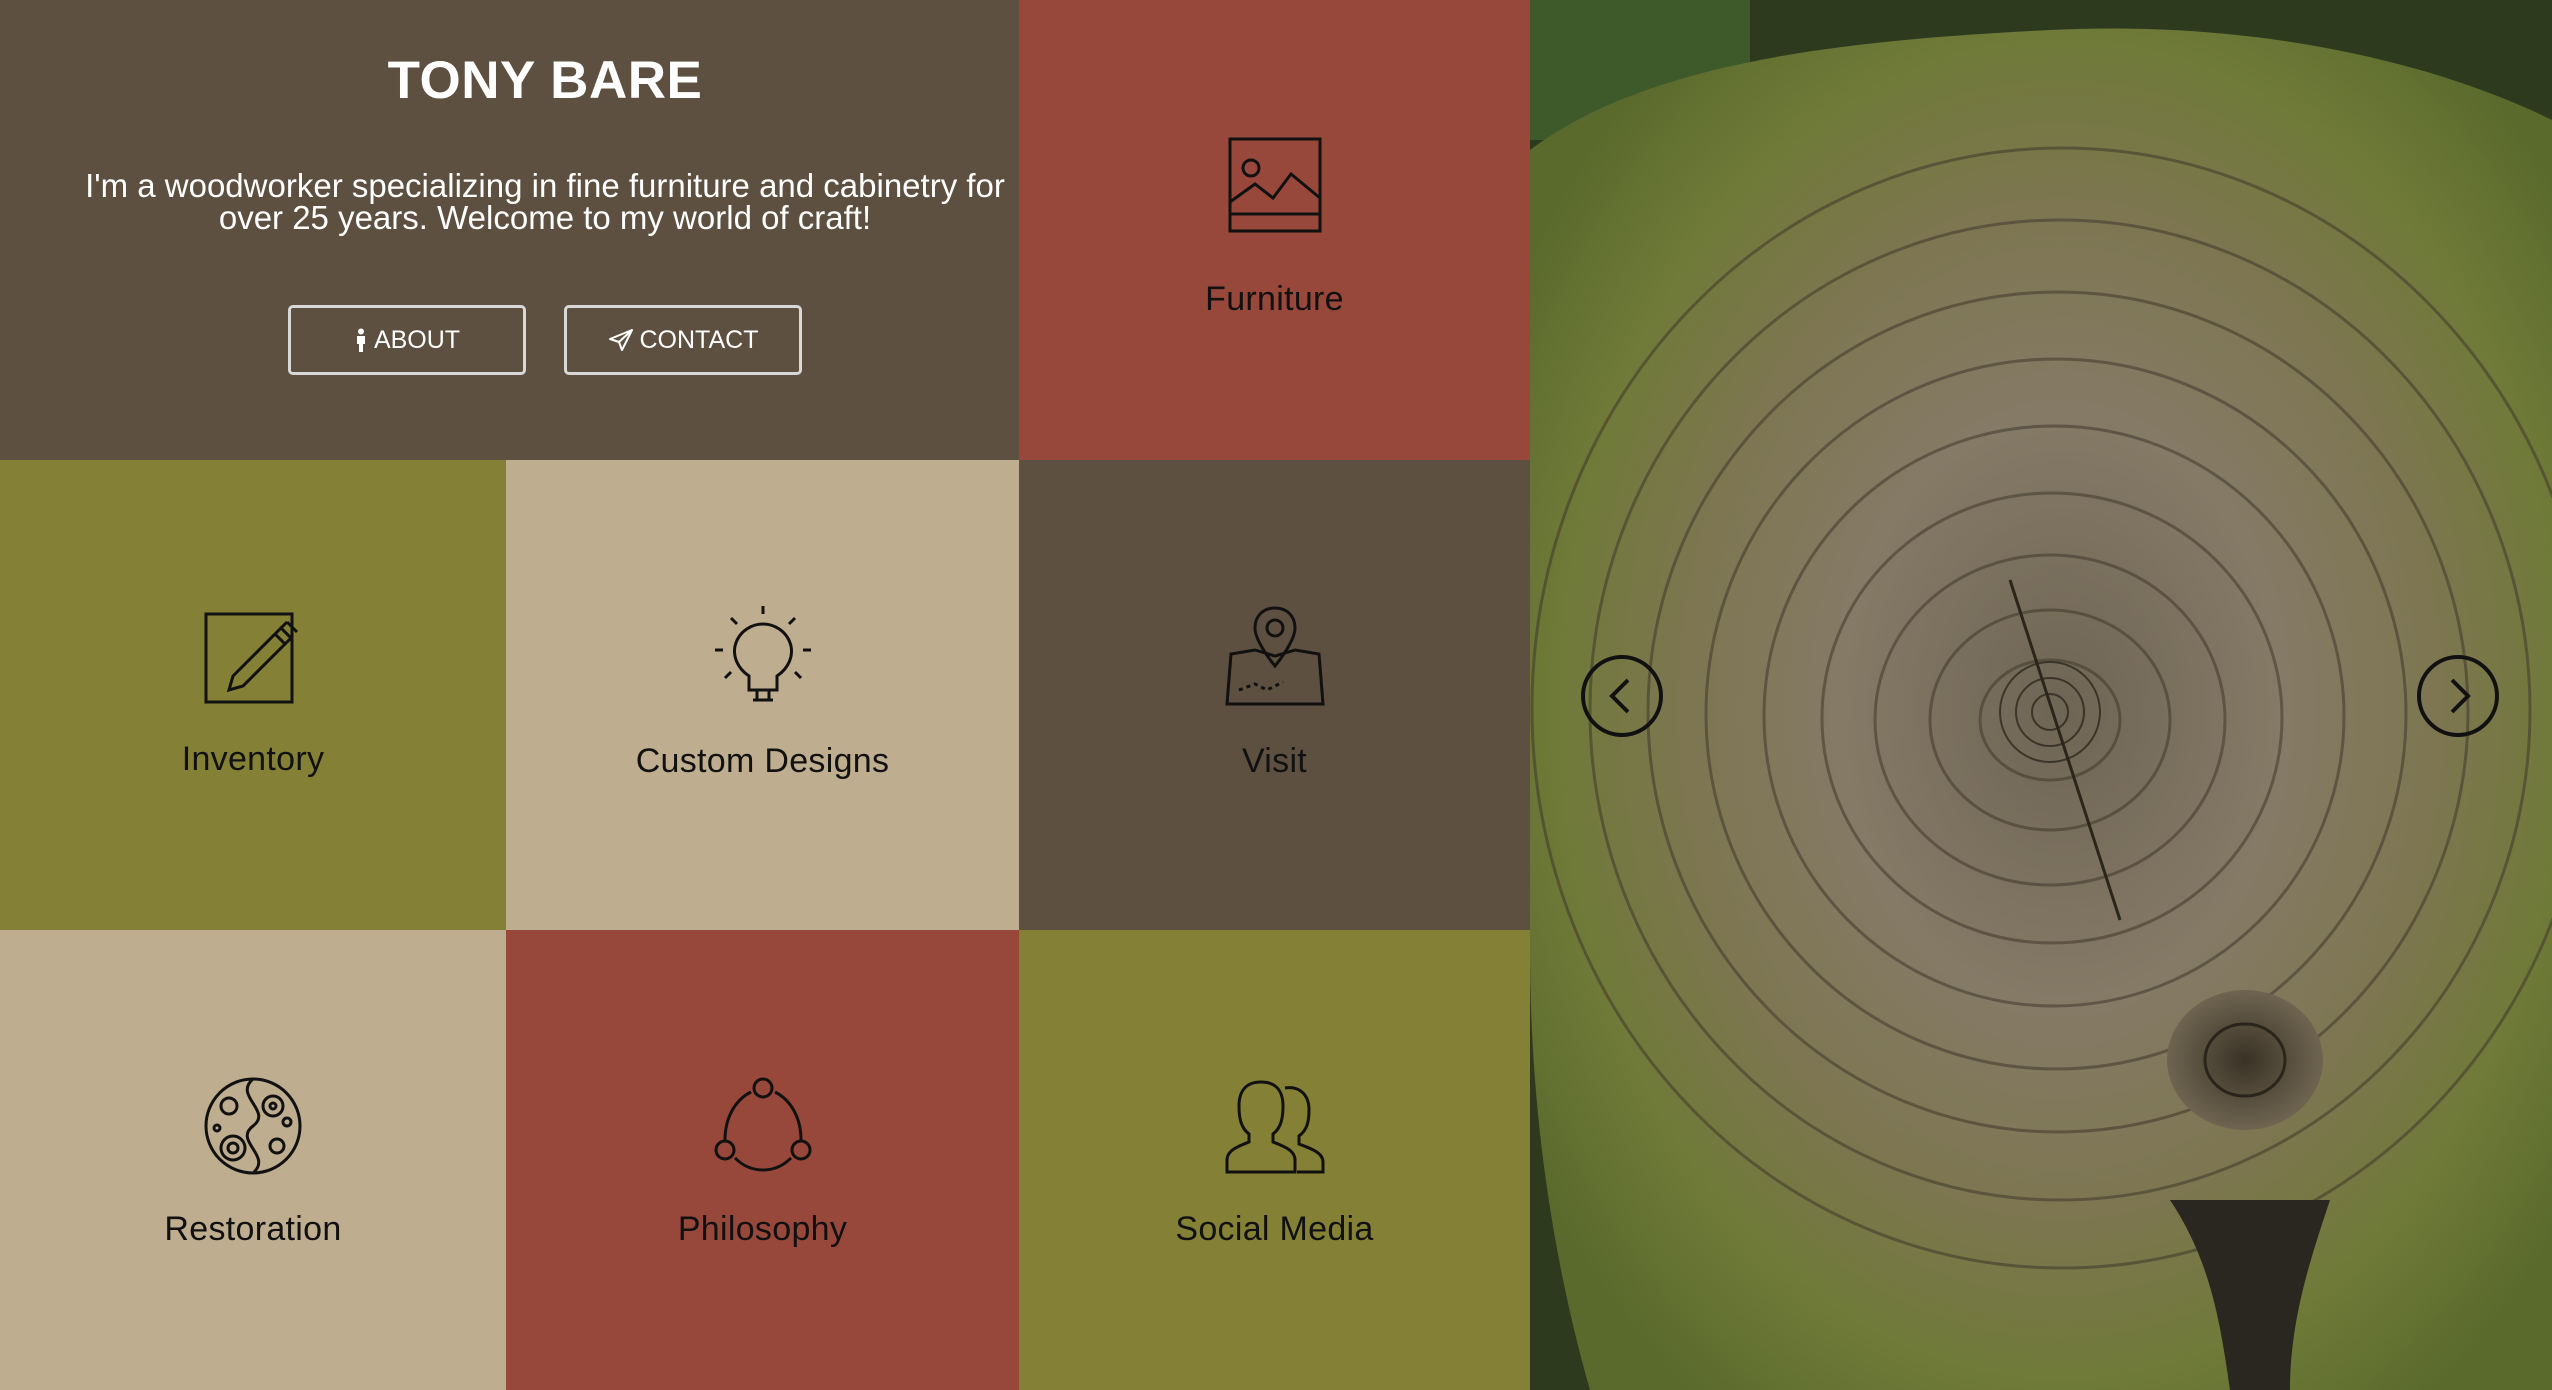 This screenshot has width=2552, height=1390. What do you see at coordinates (699, 339) in the screenshot?
I see `contact-button-label: CONTACT` at bounding box center [699, 339].